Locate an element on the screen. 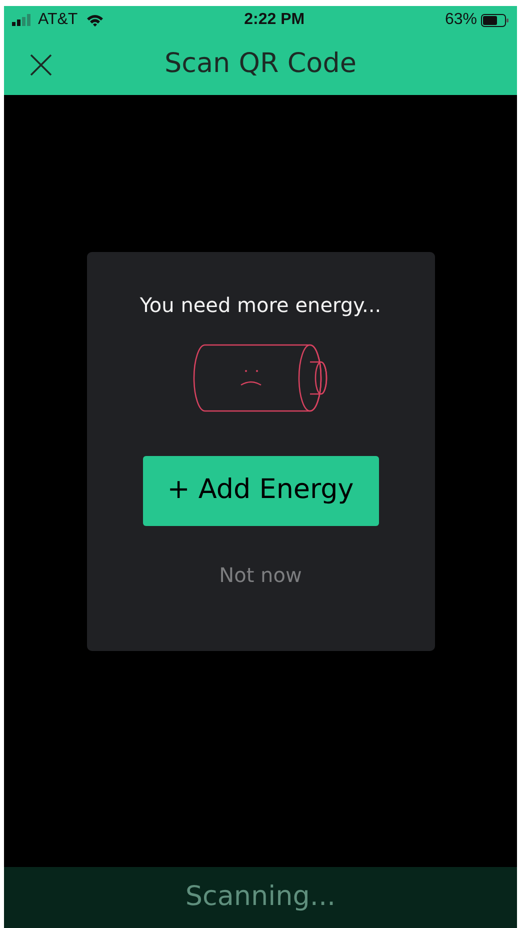  not-now-button: Not now is located at coordinates (260, 575).